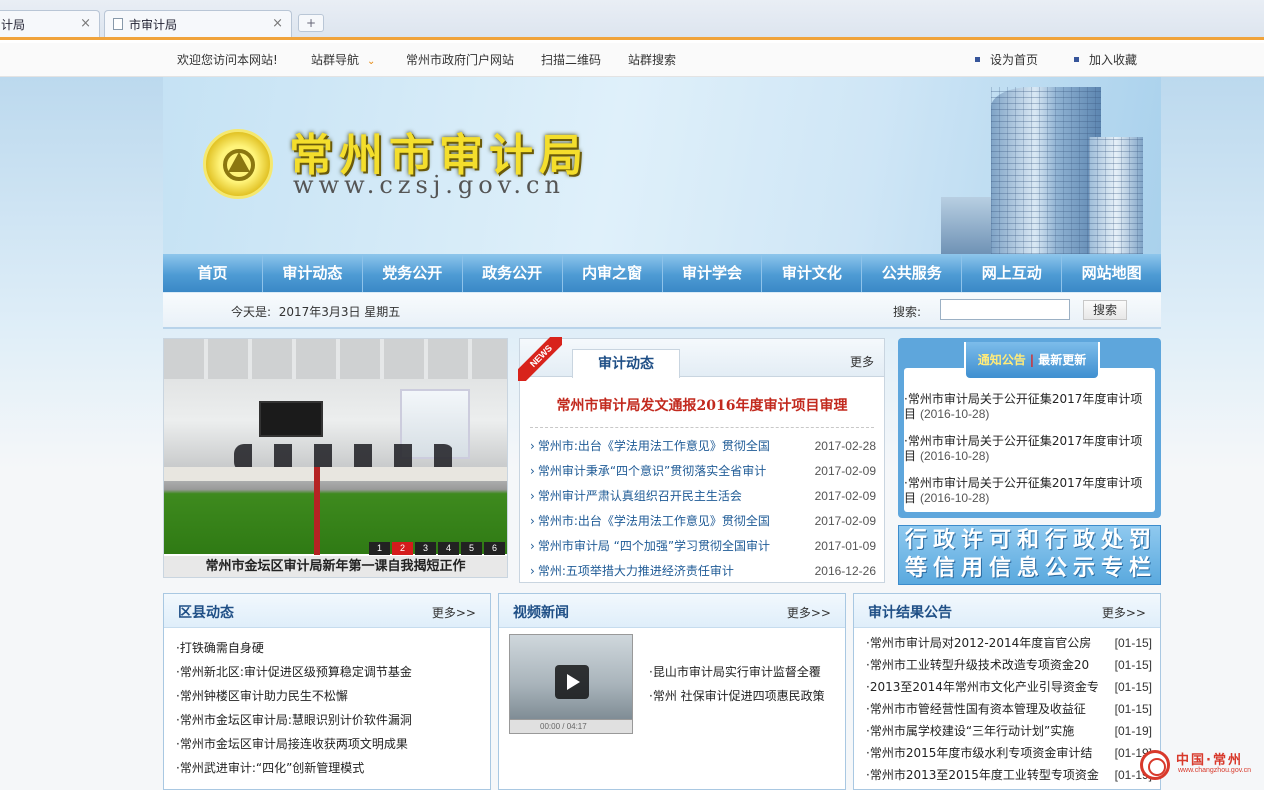 The width and height of the screenshot is (1264, 790). I want to click on list-item: ·常州市2015年度市级水利专项资金审计结 [01-19], so click(1011, 753).